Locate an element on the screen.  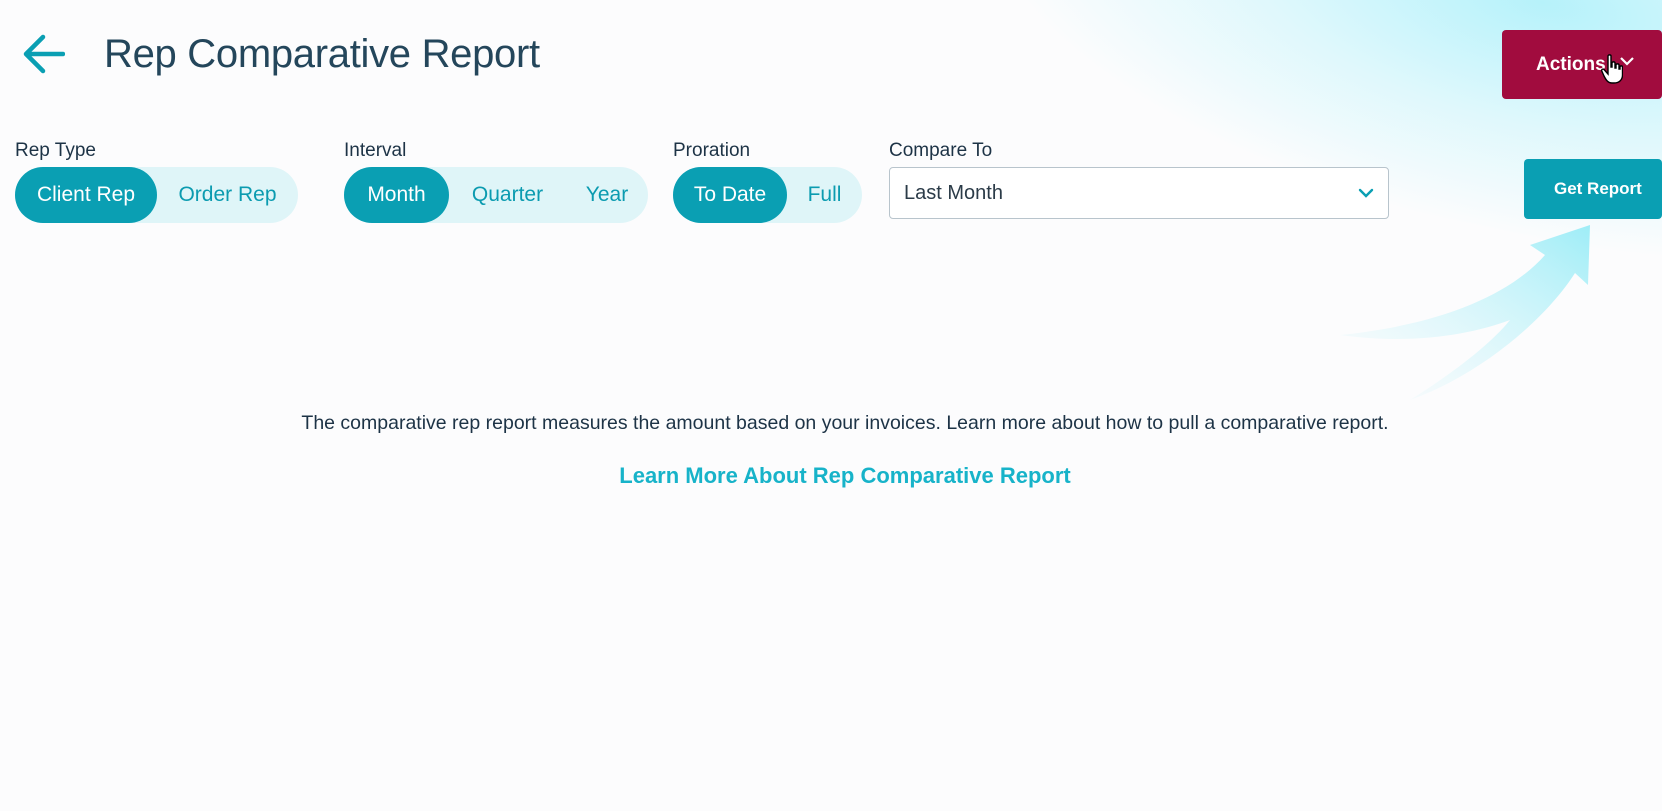
chevron-down-icon is located at coordinates (1366, 193).